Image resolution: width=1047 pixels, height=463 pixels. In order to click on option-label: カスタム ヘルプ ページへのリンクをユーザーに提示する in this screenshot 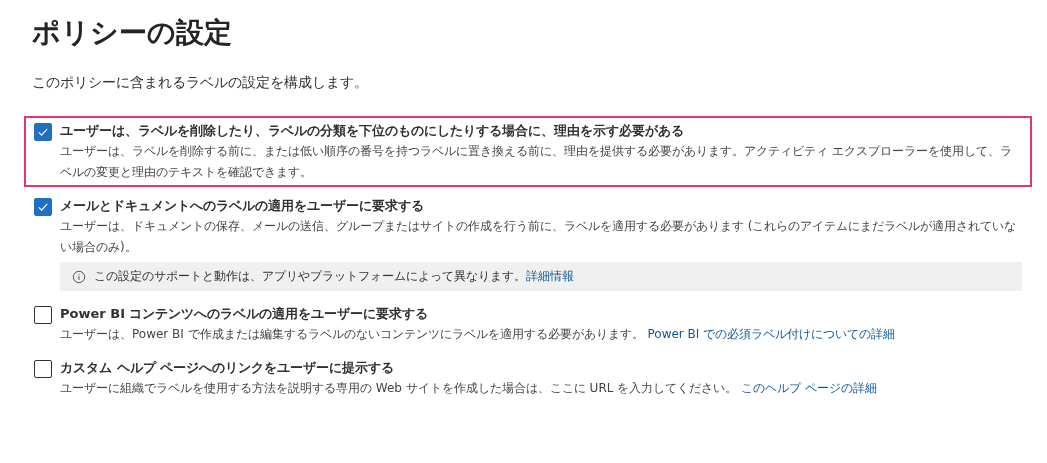, I will do `click(228, 368)`.